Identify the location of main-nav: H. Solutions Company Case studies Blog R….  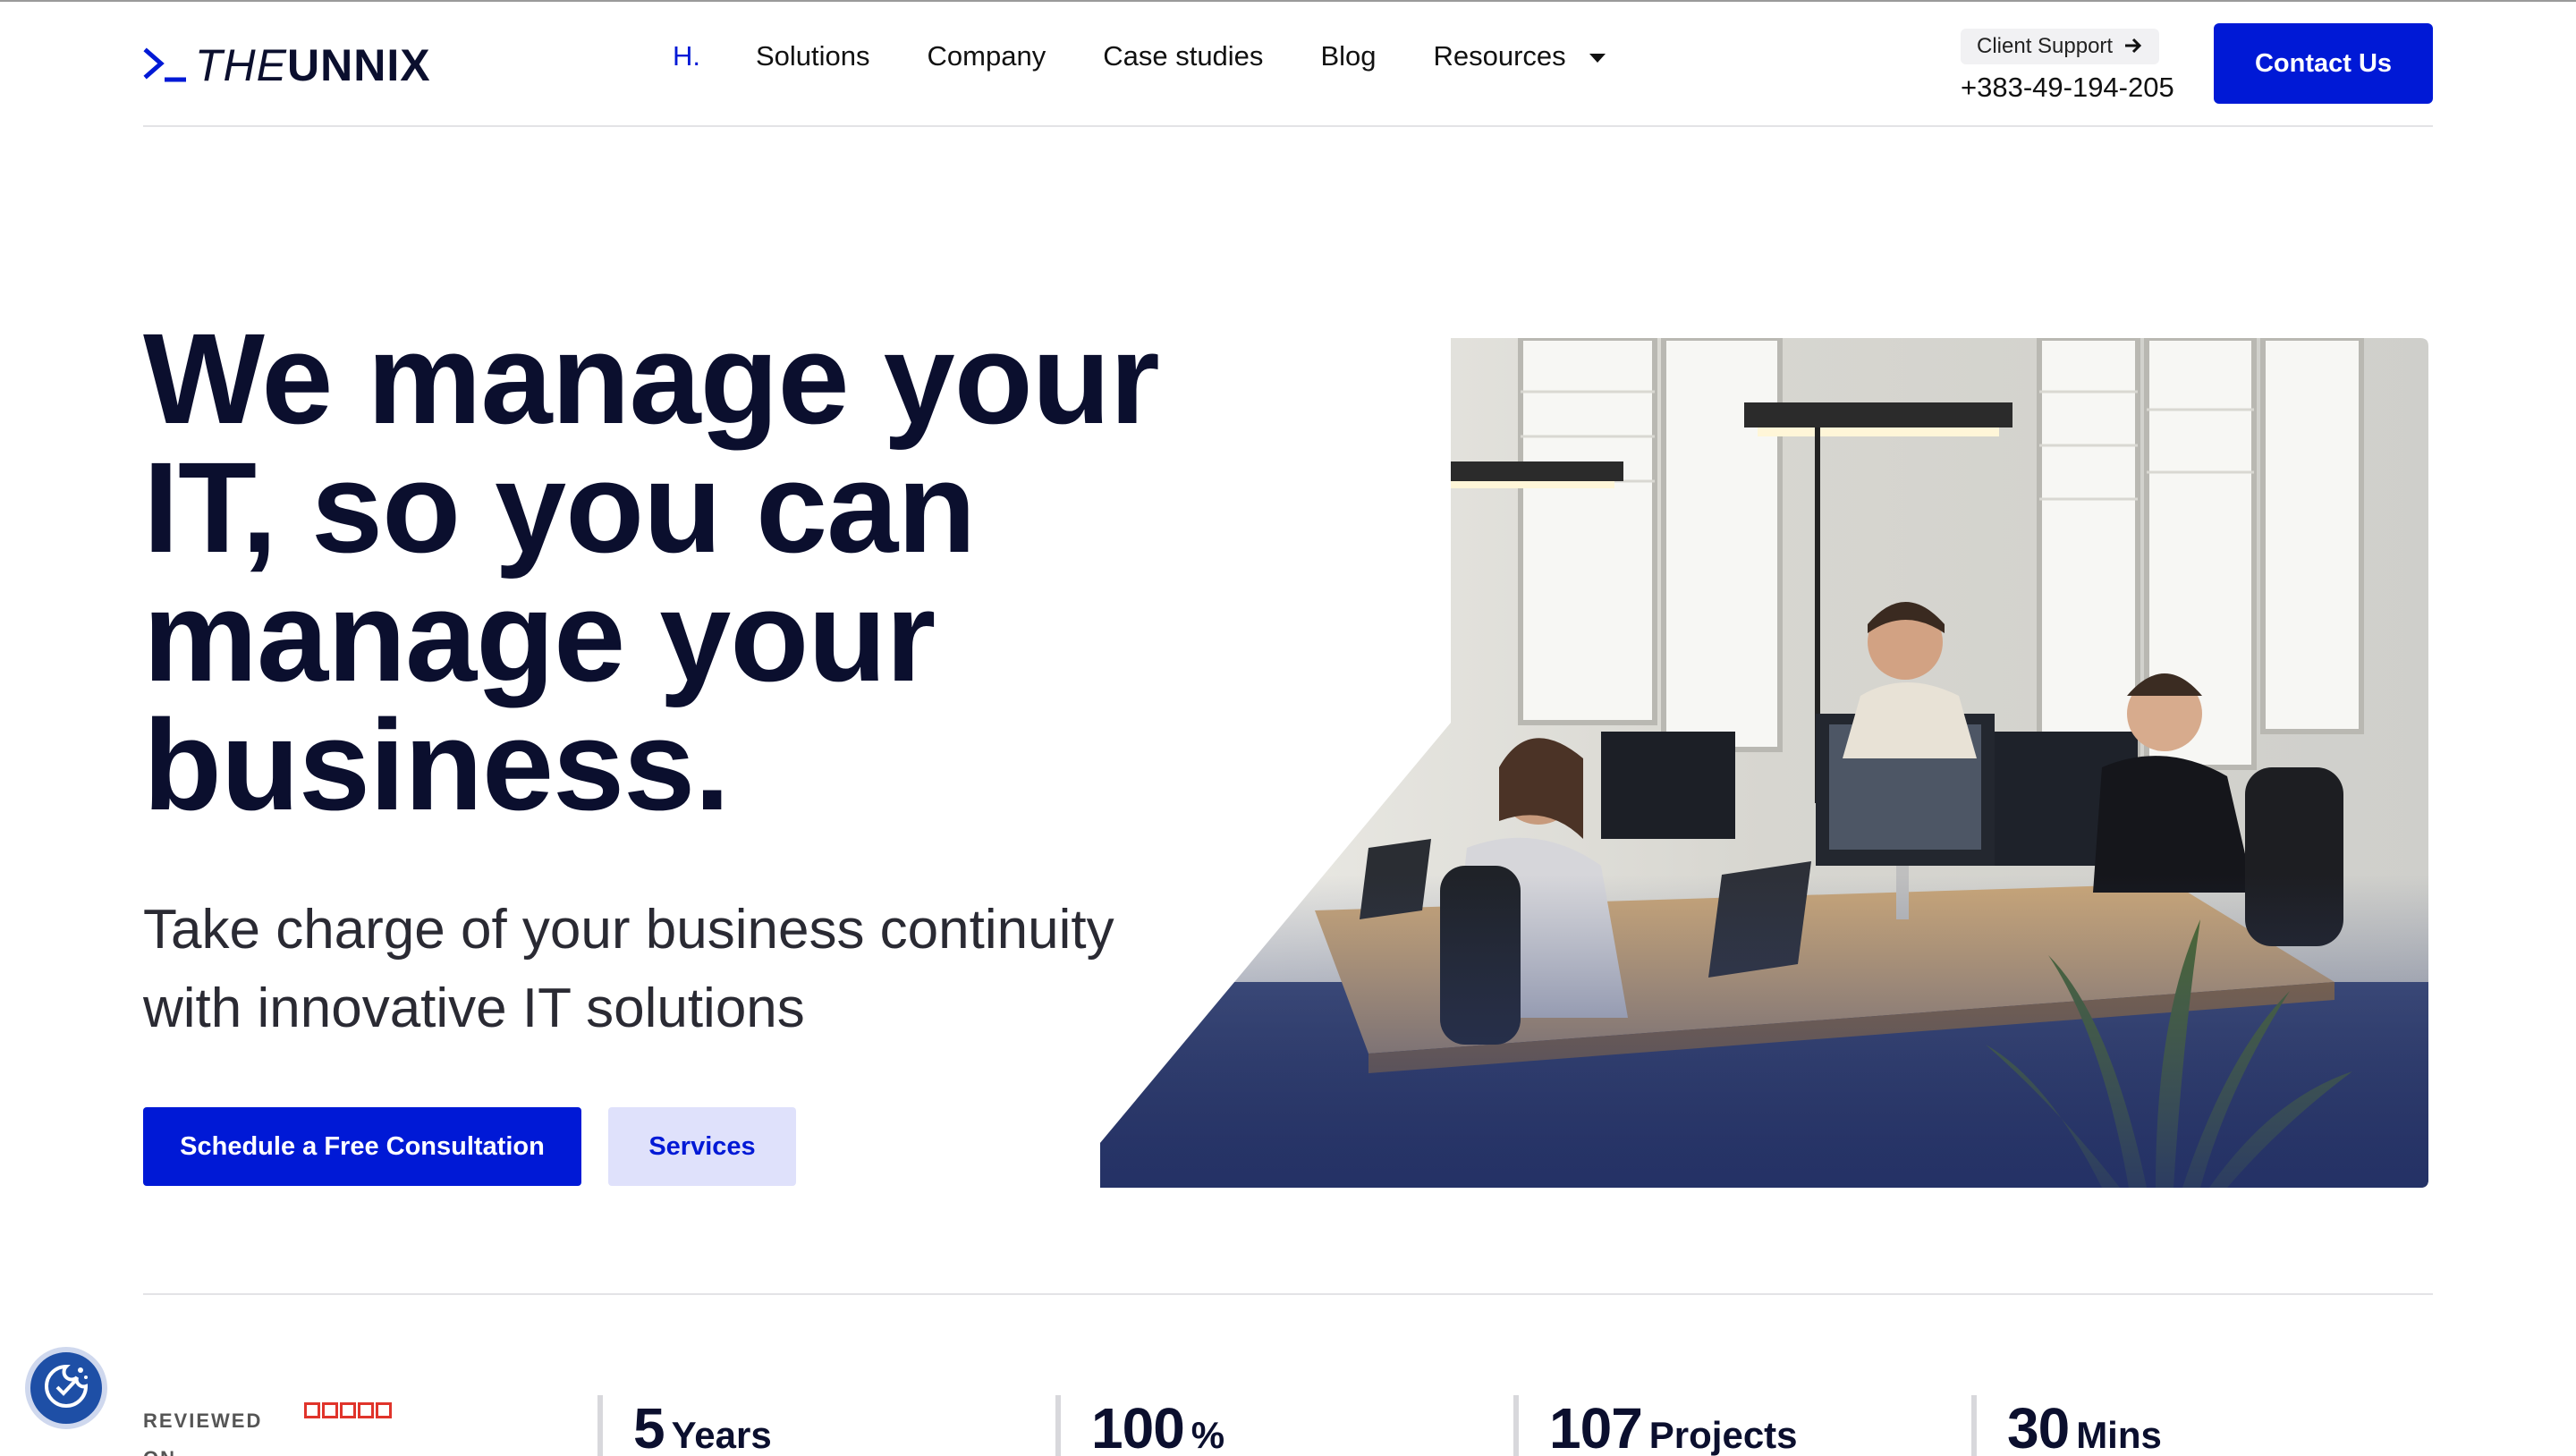
(1139, 56).